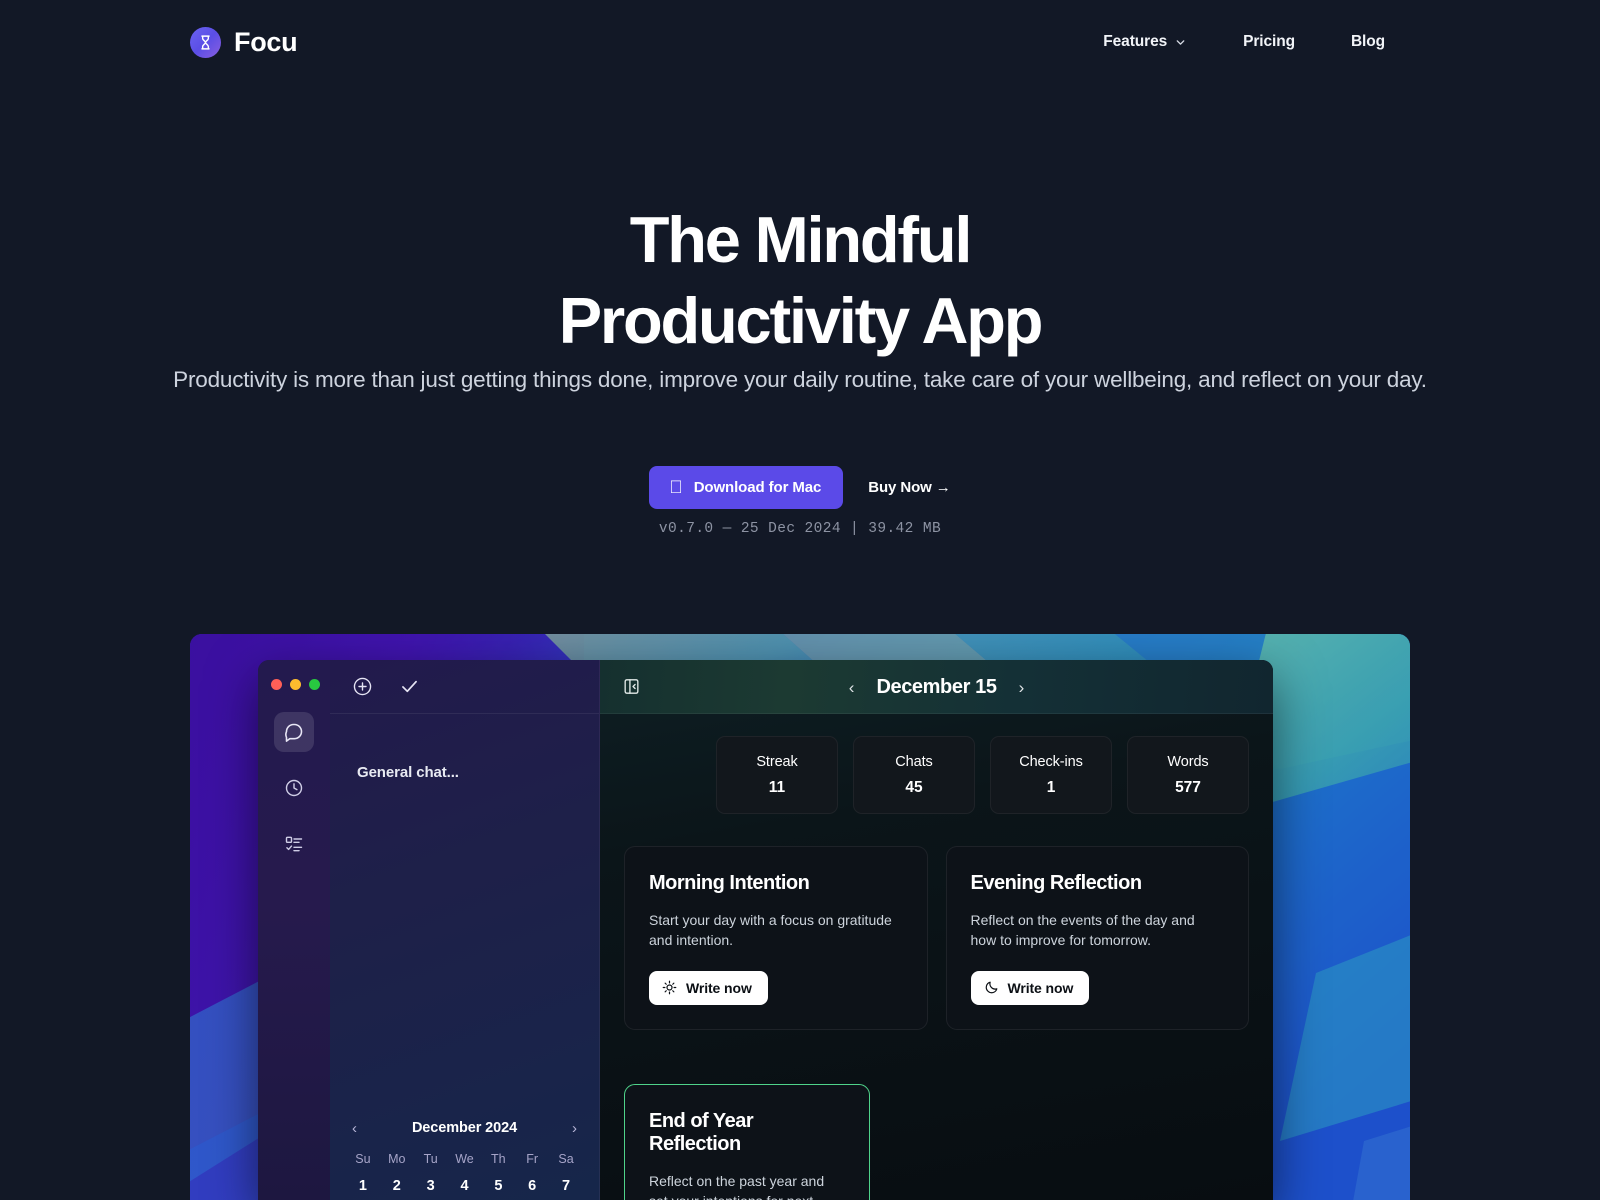  Describe the element at coordinates (1188, 775) in the screenshot. I see `stat-card-words: Words 577` at that location.